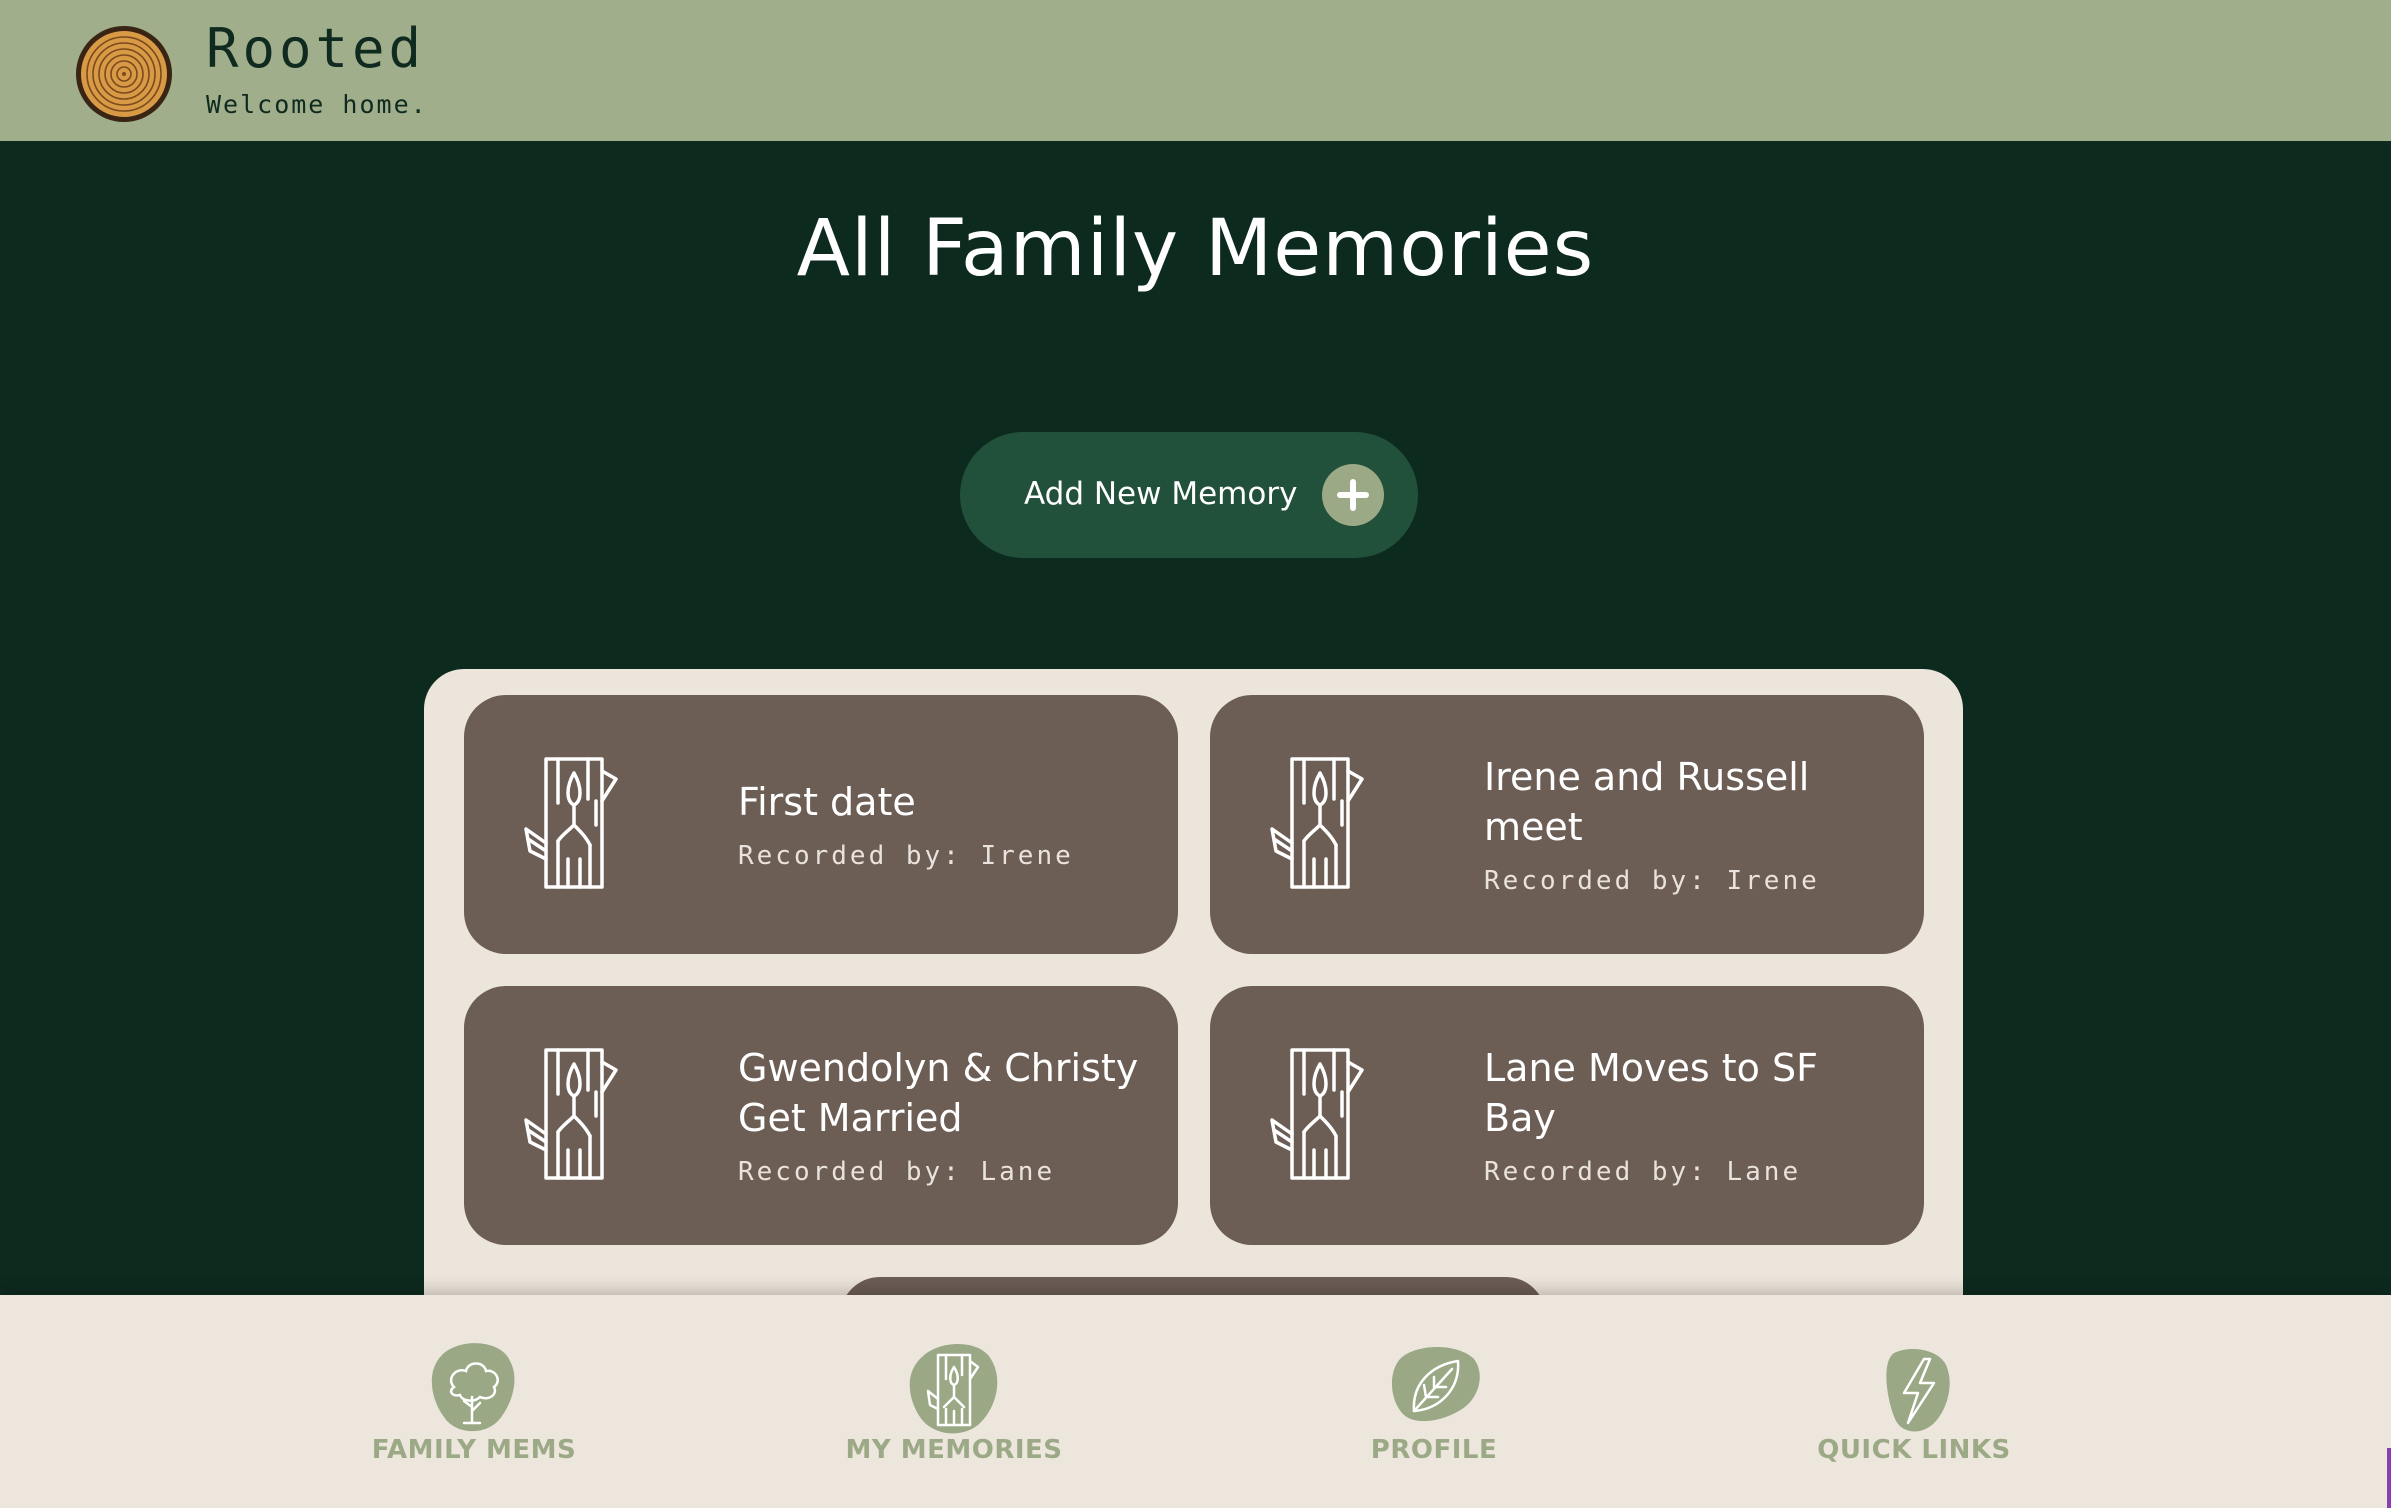 This screenshot has width=2391, height=1508. Describe the element at coordinates (1914, 1450) in the screenshot. I see `nav-label: QUICK LINKS` at that location.